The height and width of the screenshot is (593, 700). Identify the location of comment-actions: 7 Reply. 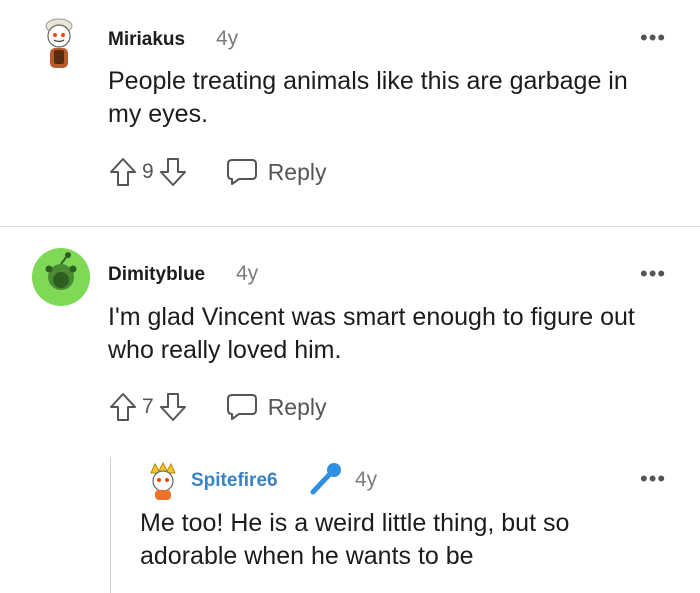
(217, 407).